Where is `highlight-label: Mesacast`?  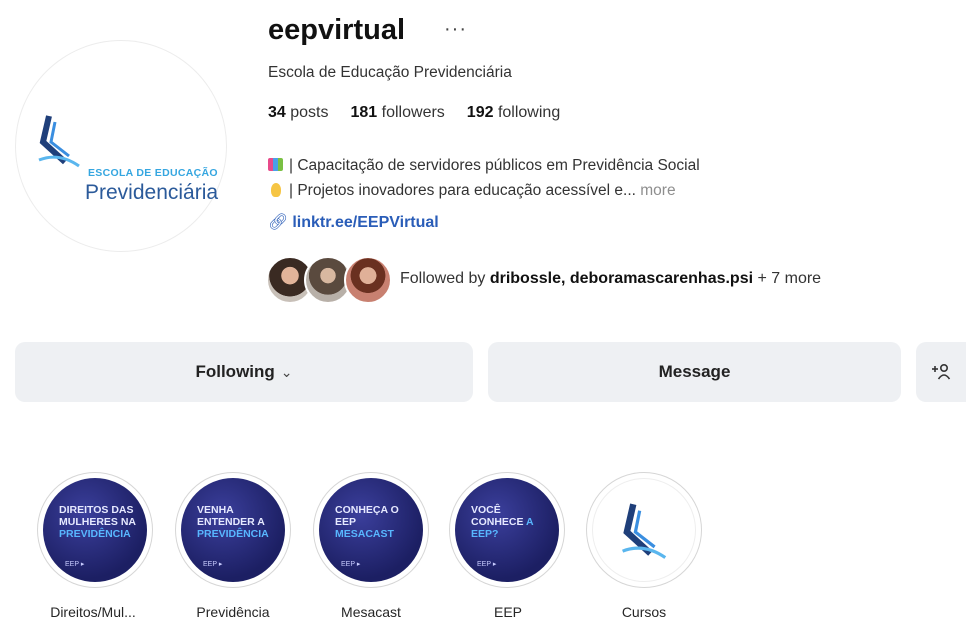 highlight-label: Mesacast is located at coordinates (371, 612).